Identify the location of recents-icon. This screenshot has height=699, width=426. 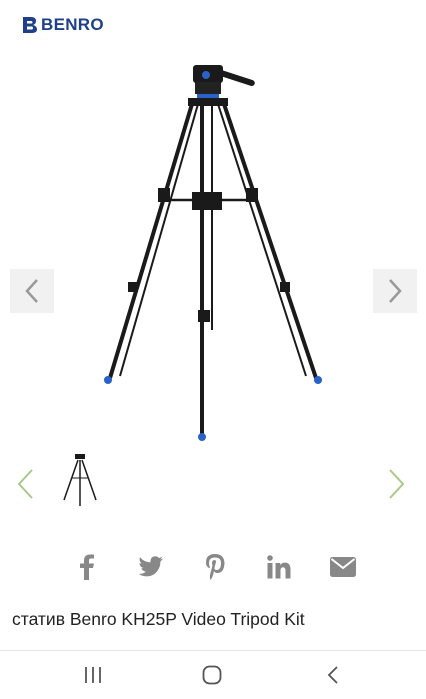
(93, 675).